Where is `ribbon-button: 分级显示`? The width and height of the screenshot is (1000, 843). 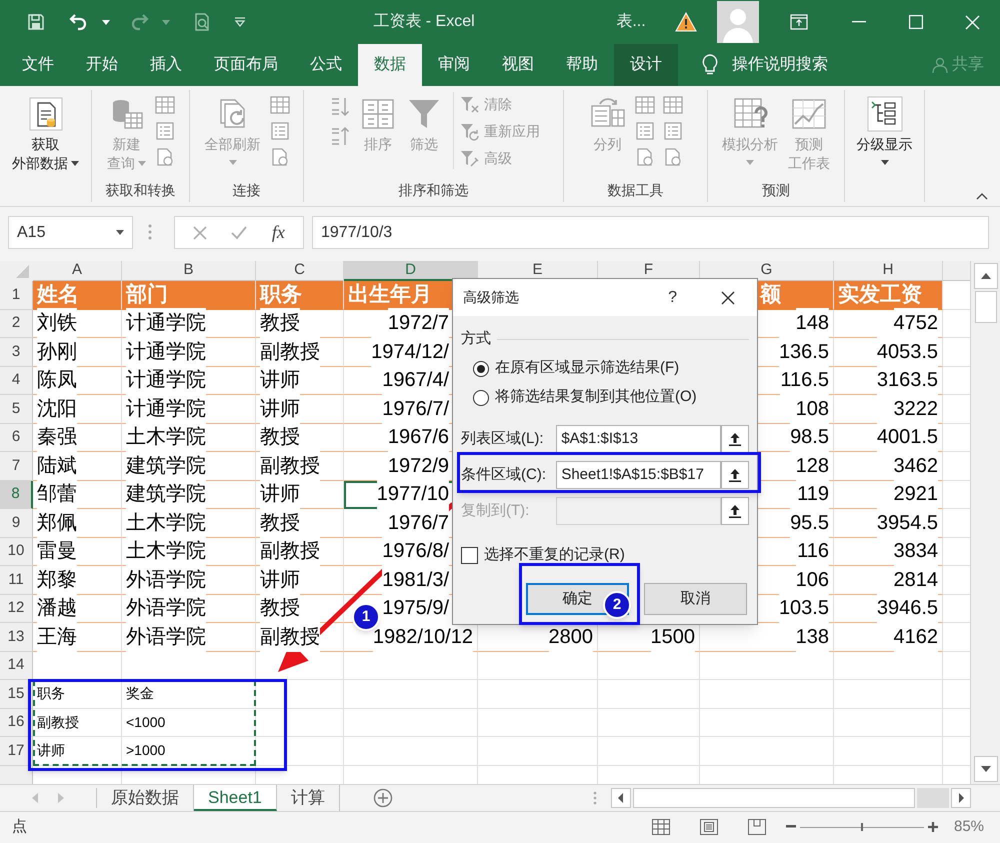 ribbon-button: 分级显示 is located at coordinates (885, 131).